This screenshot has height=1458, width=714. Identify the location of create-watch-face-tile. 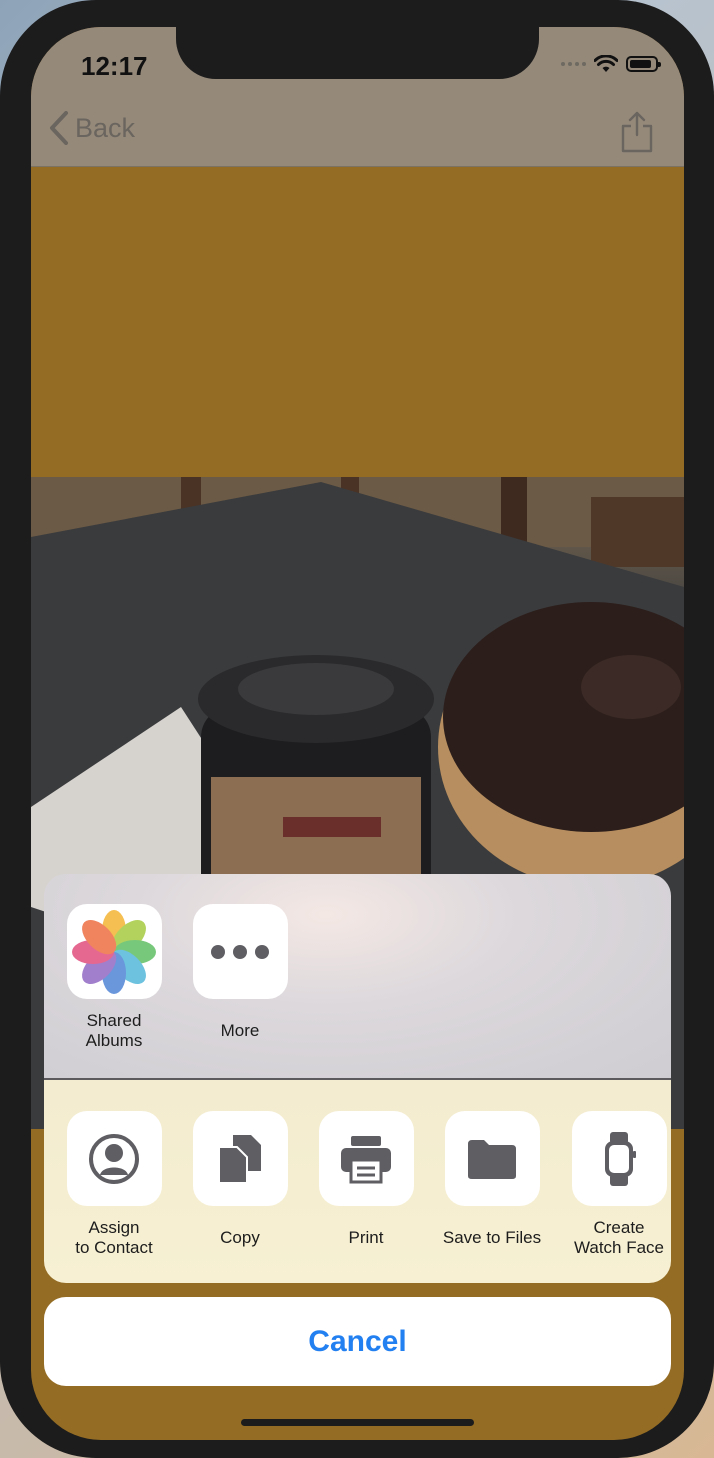
(619, 1158).